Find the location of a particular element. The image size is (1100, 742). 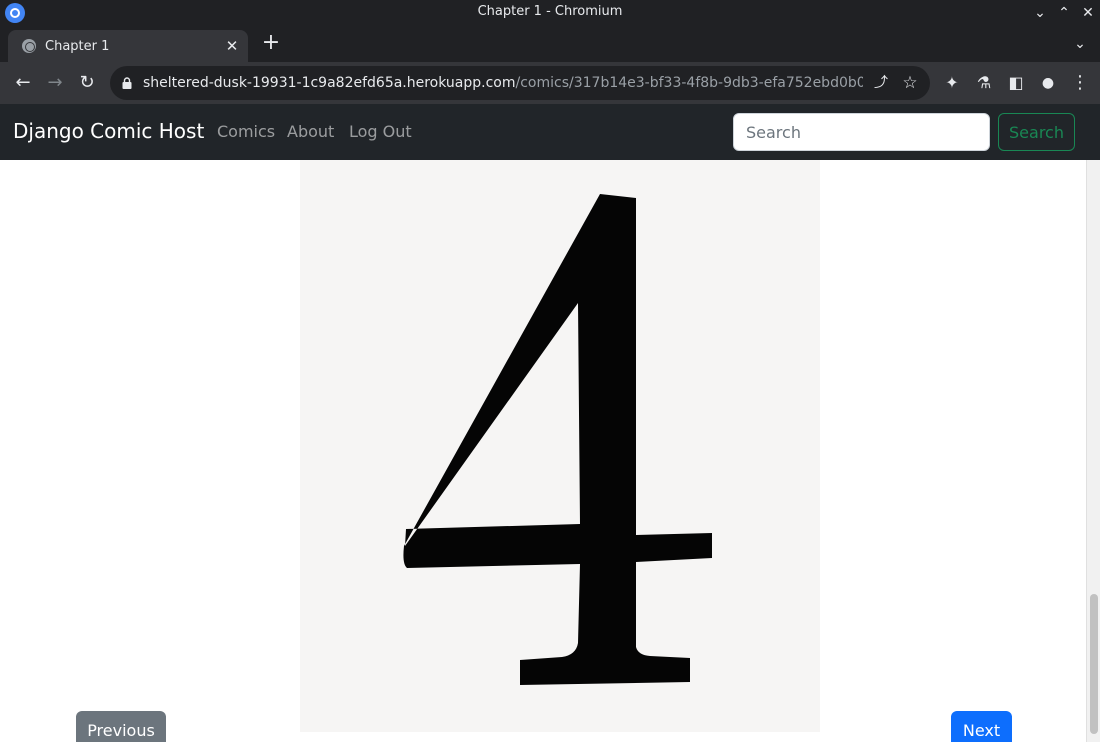

tab-title: Chapter 1 is located at coordinates (77, 46).